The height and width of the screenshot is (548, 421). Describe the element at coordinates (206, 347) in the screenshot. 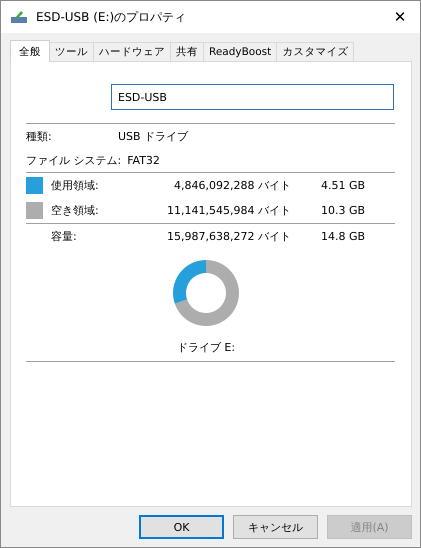

I see `drive-label: ドライブ E:` at that location.